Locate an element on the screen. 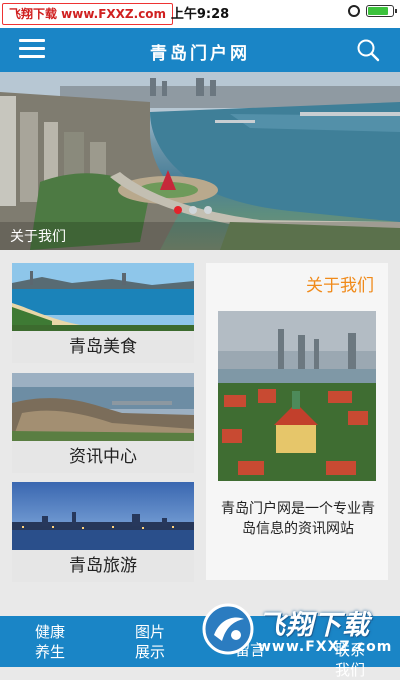 The image size is (400, 680). status-bar: 飞翔下载 www.FXXZ.com 上午9:28 is located at coordinates (200, 14).